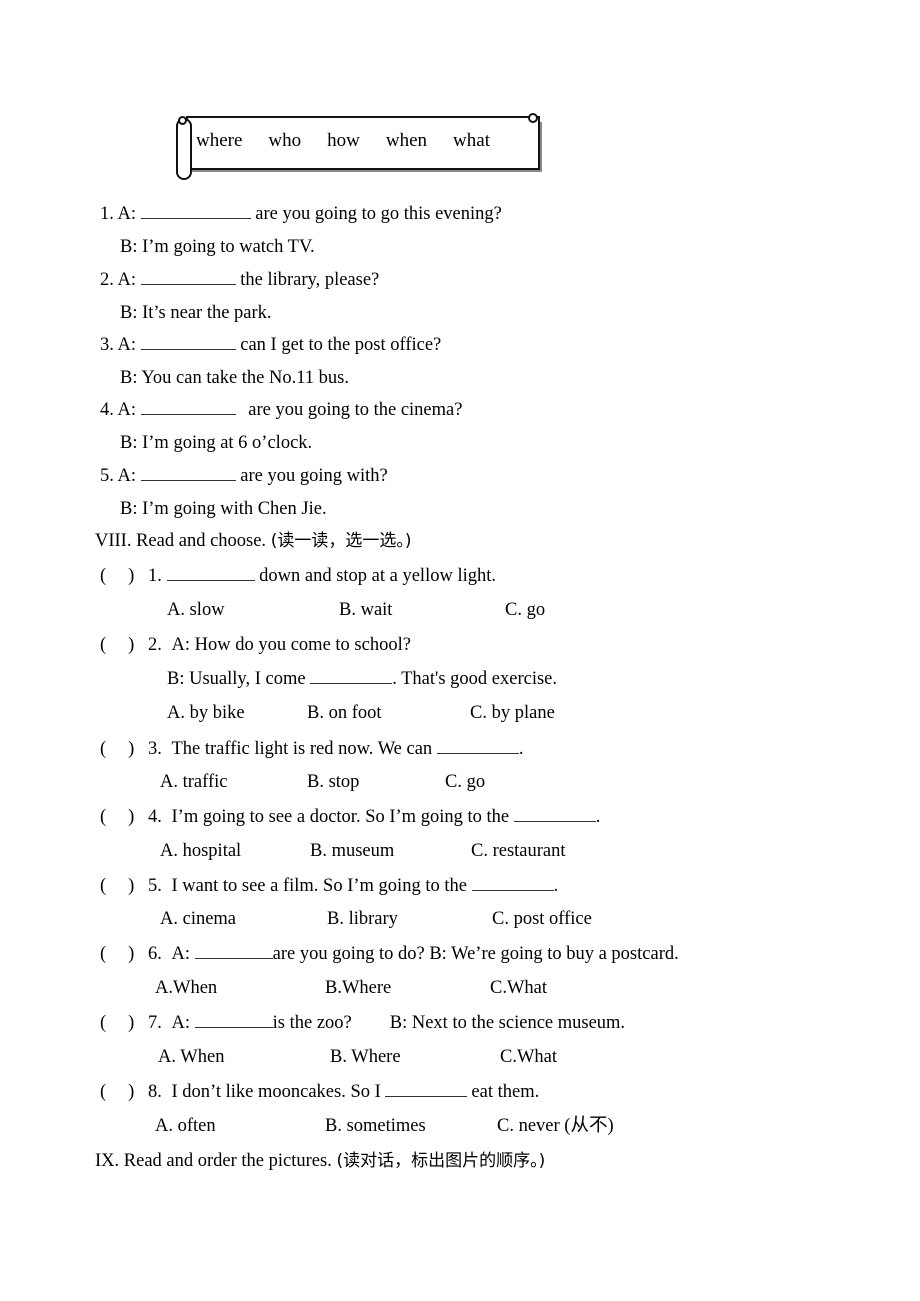  Describe the element at coordinates (117, 749) in the screenshot. I see `answer-bracket-3: ()` at that location.